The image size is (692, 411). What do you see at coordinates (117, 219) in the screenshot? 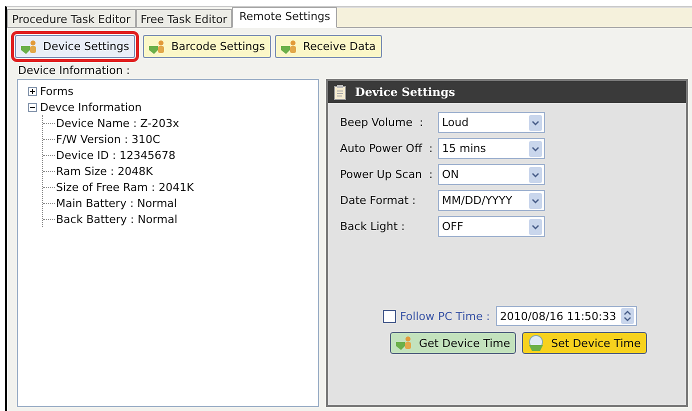
I see `tree-item: Back Battery : Normal` at bounding box center [117, 219].